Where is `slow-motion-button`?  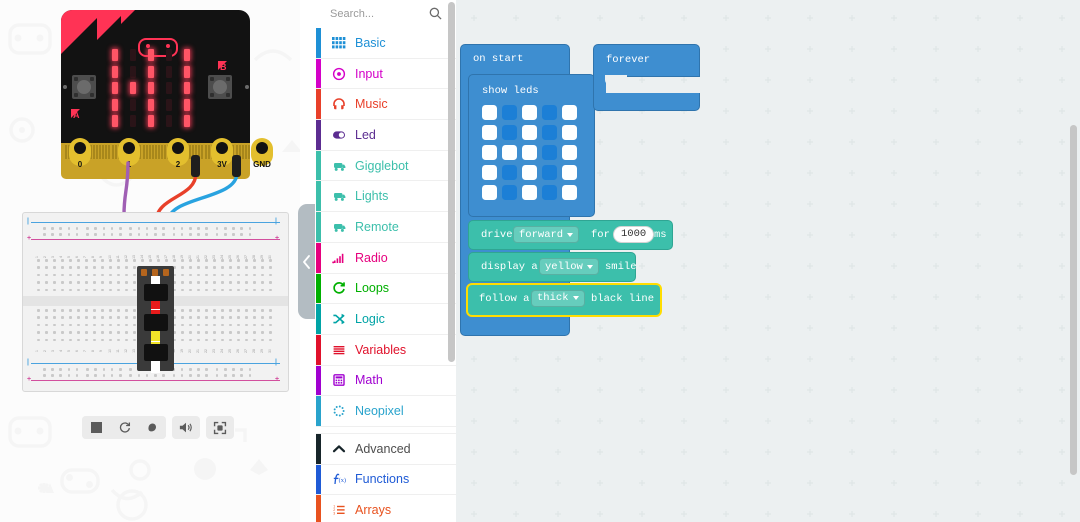
slow-motion-button is located at coordinates (152, 427).